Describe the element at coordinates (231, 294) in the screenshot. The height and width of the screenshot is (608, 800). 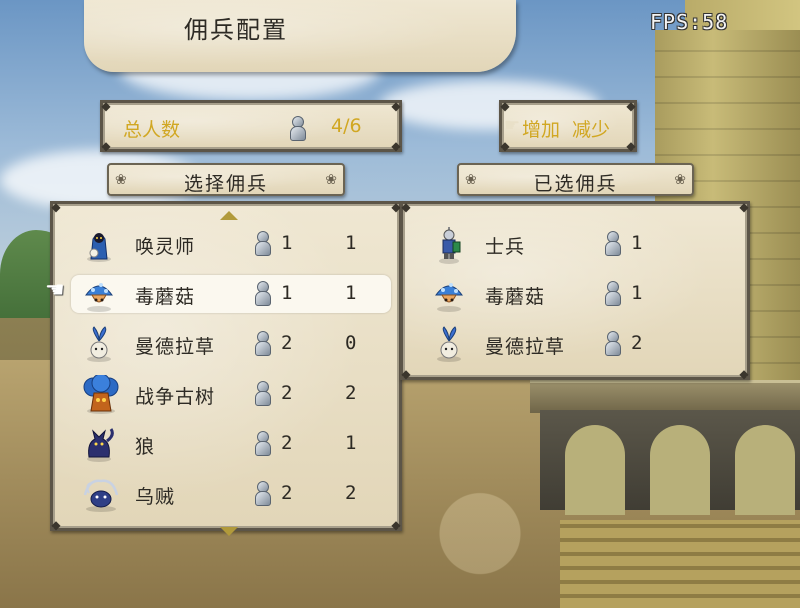
I see `available-row-selected: 毒蘑菇 1 1` at that location.